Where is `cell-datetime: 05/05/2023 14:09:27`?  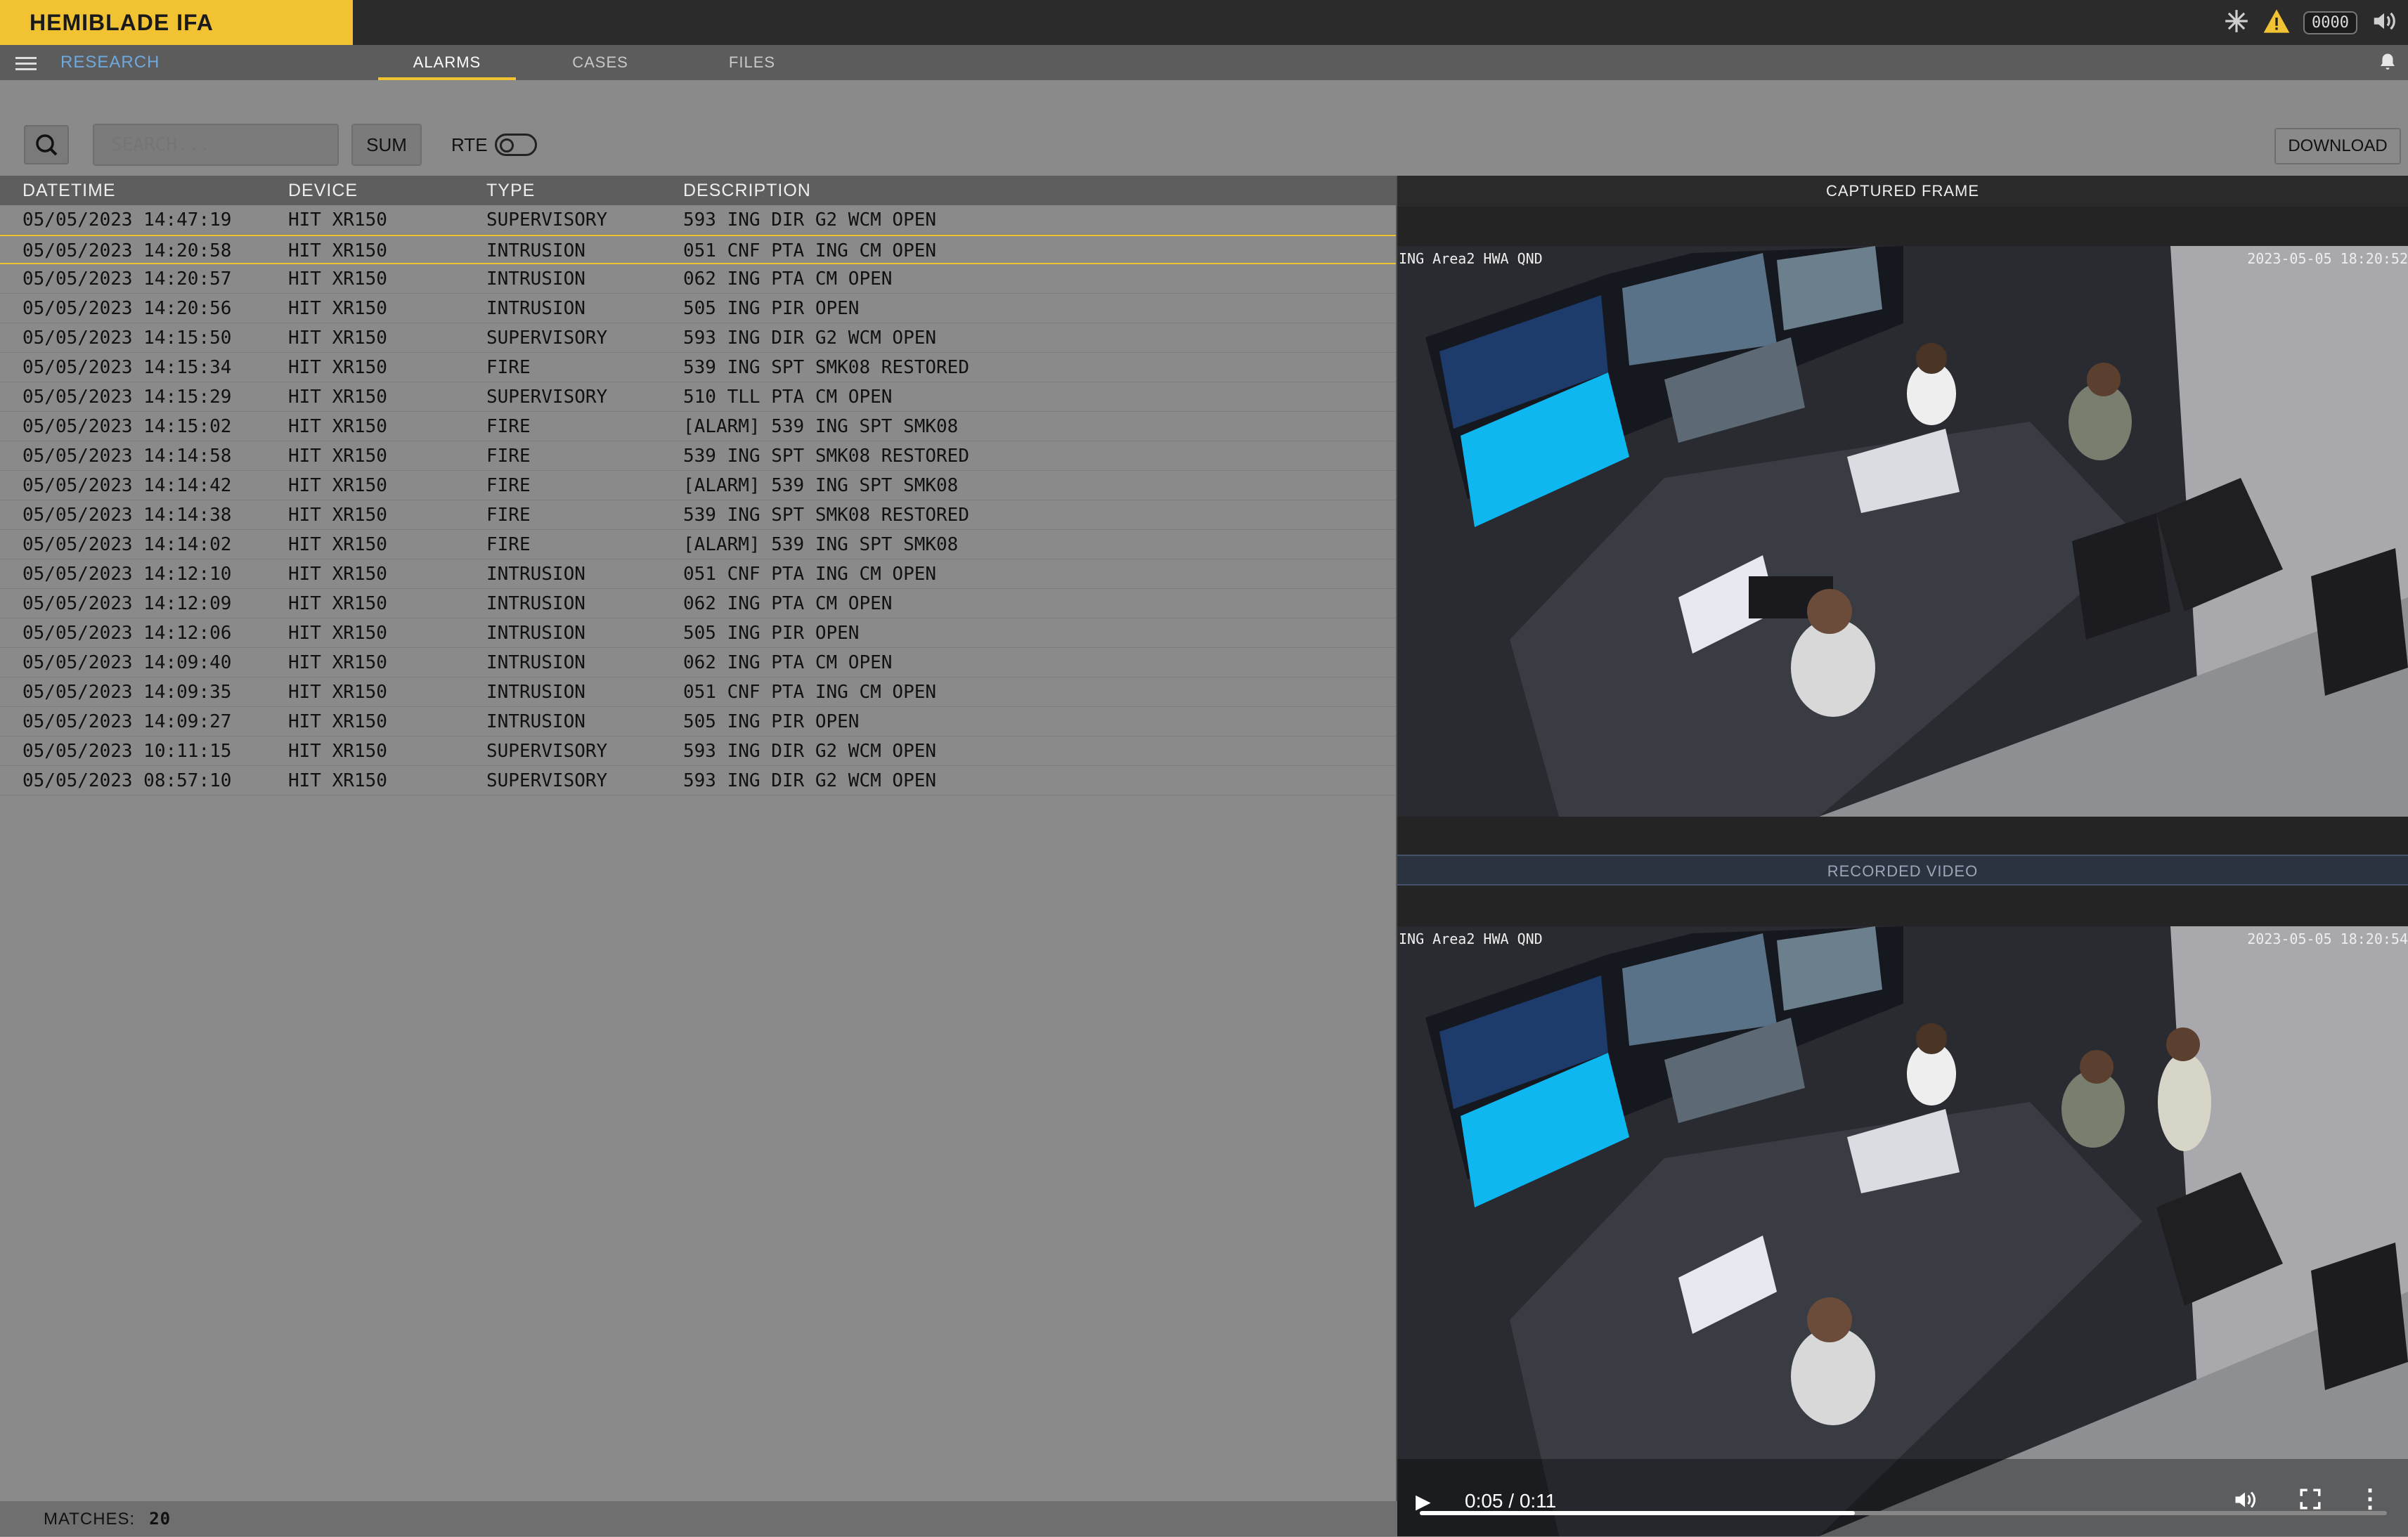
cell-datetime: 05/05/2023 14:09:27 is located at coordinates (127, 721).